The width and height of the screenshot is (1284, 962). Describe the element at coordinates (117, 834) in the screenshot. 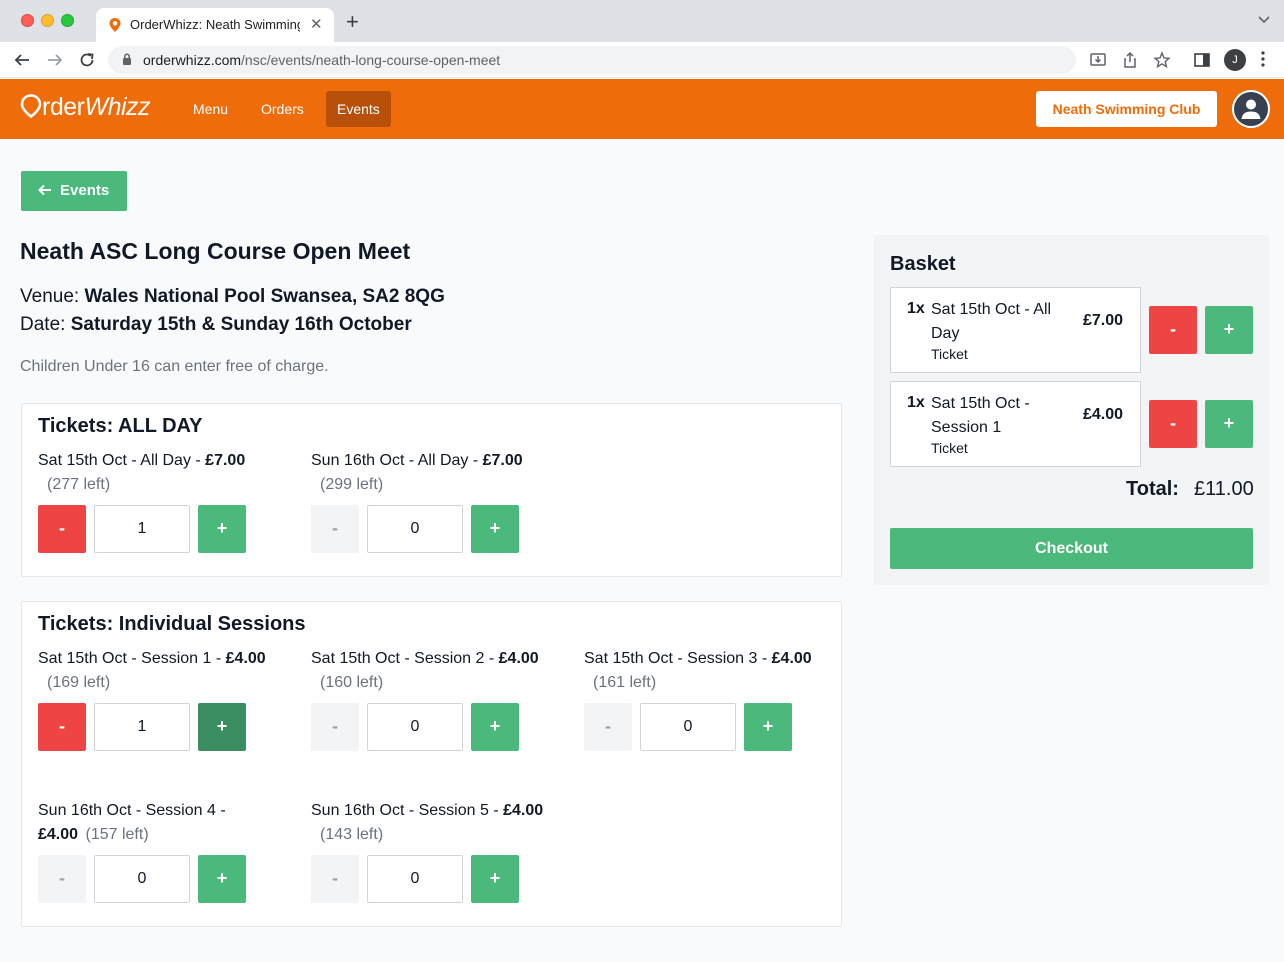

I see `ticket-remaining: (157 left)` at that location.